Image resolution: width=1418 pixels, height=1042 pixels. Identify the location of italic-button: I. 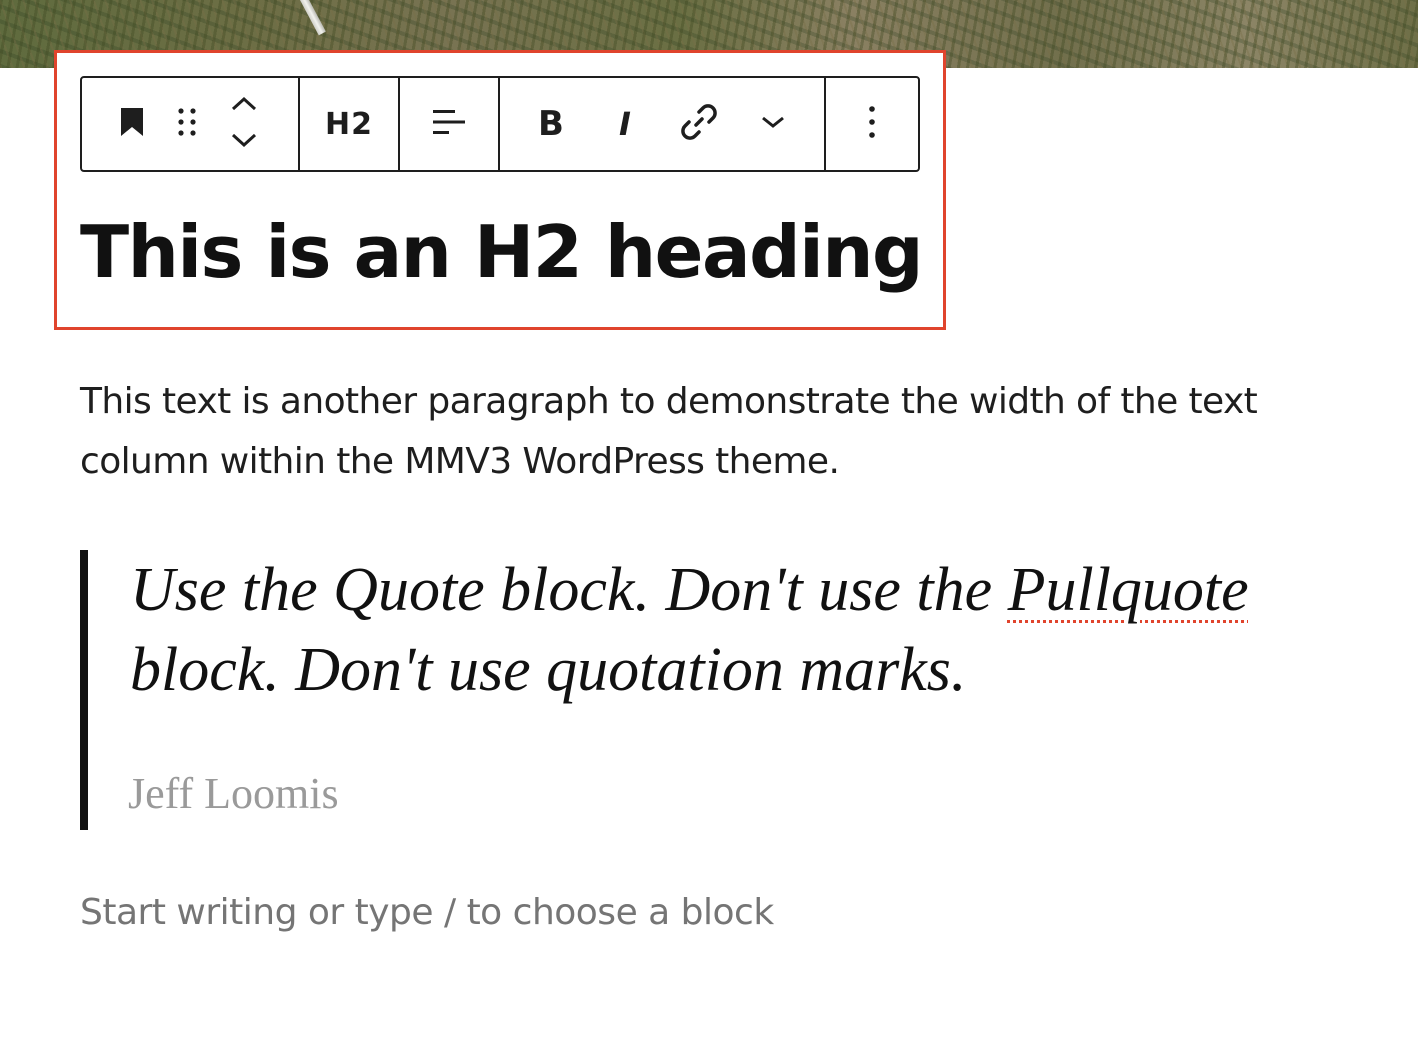
(625, 124).